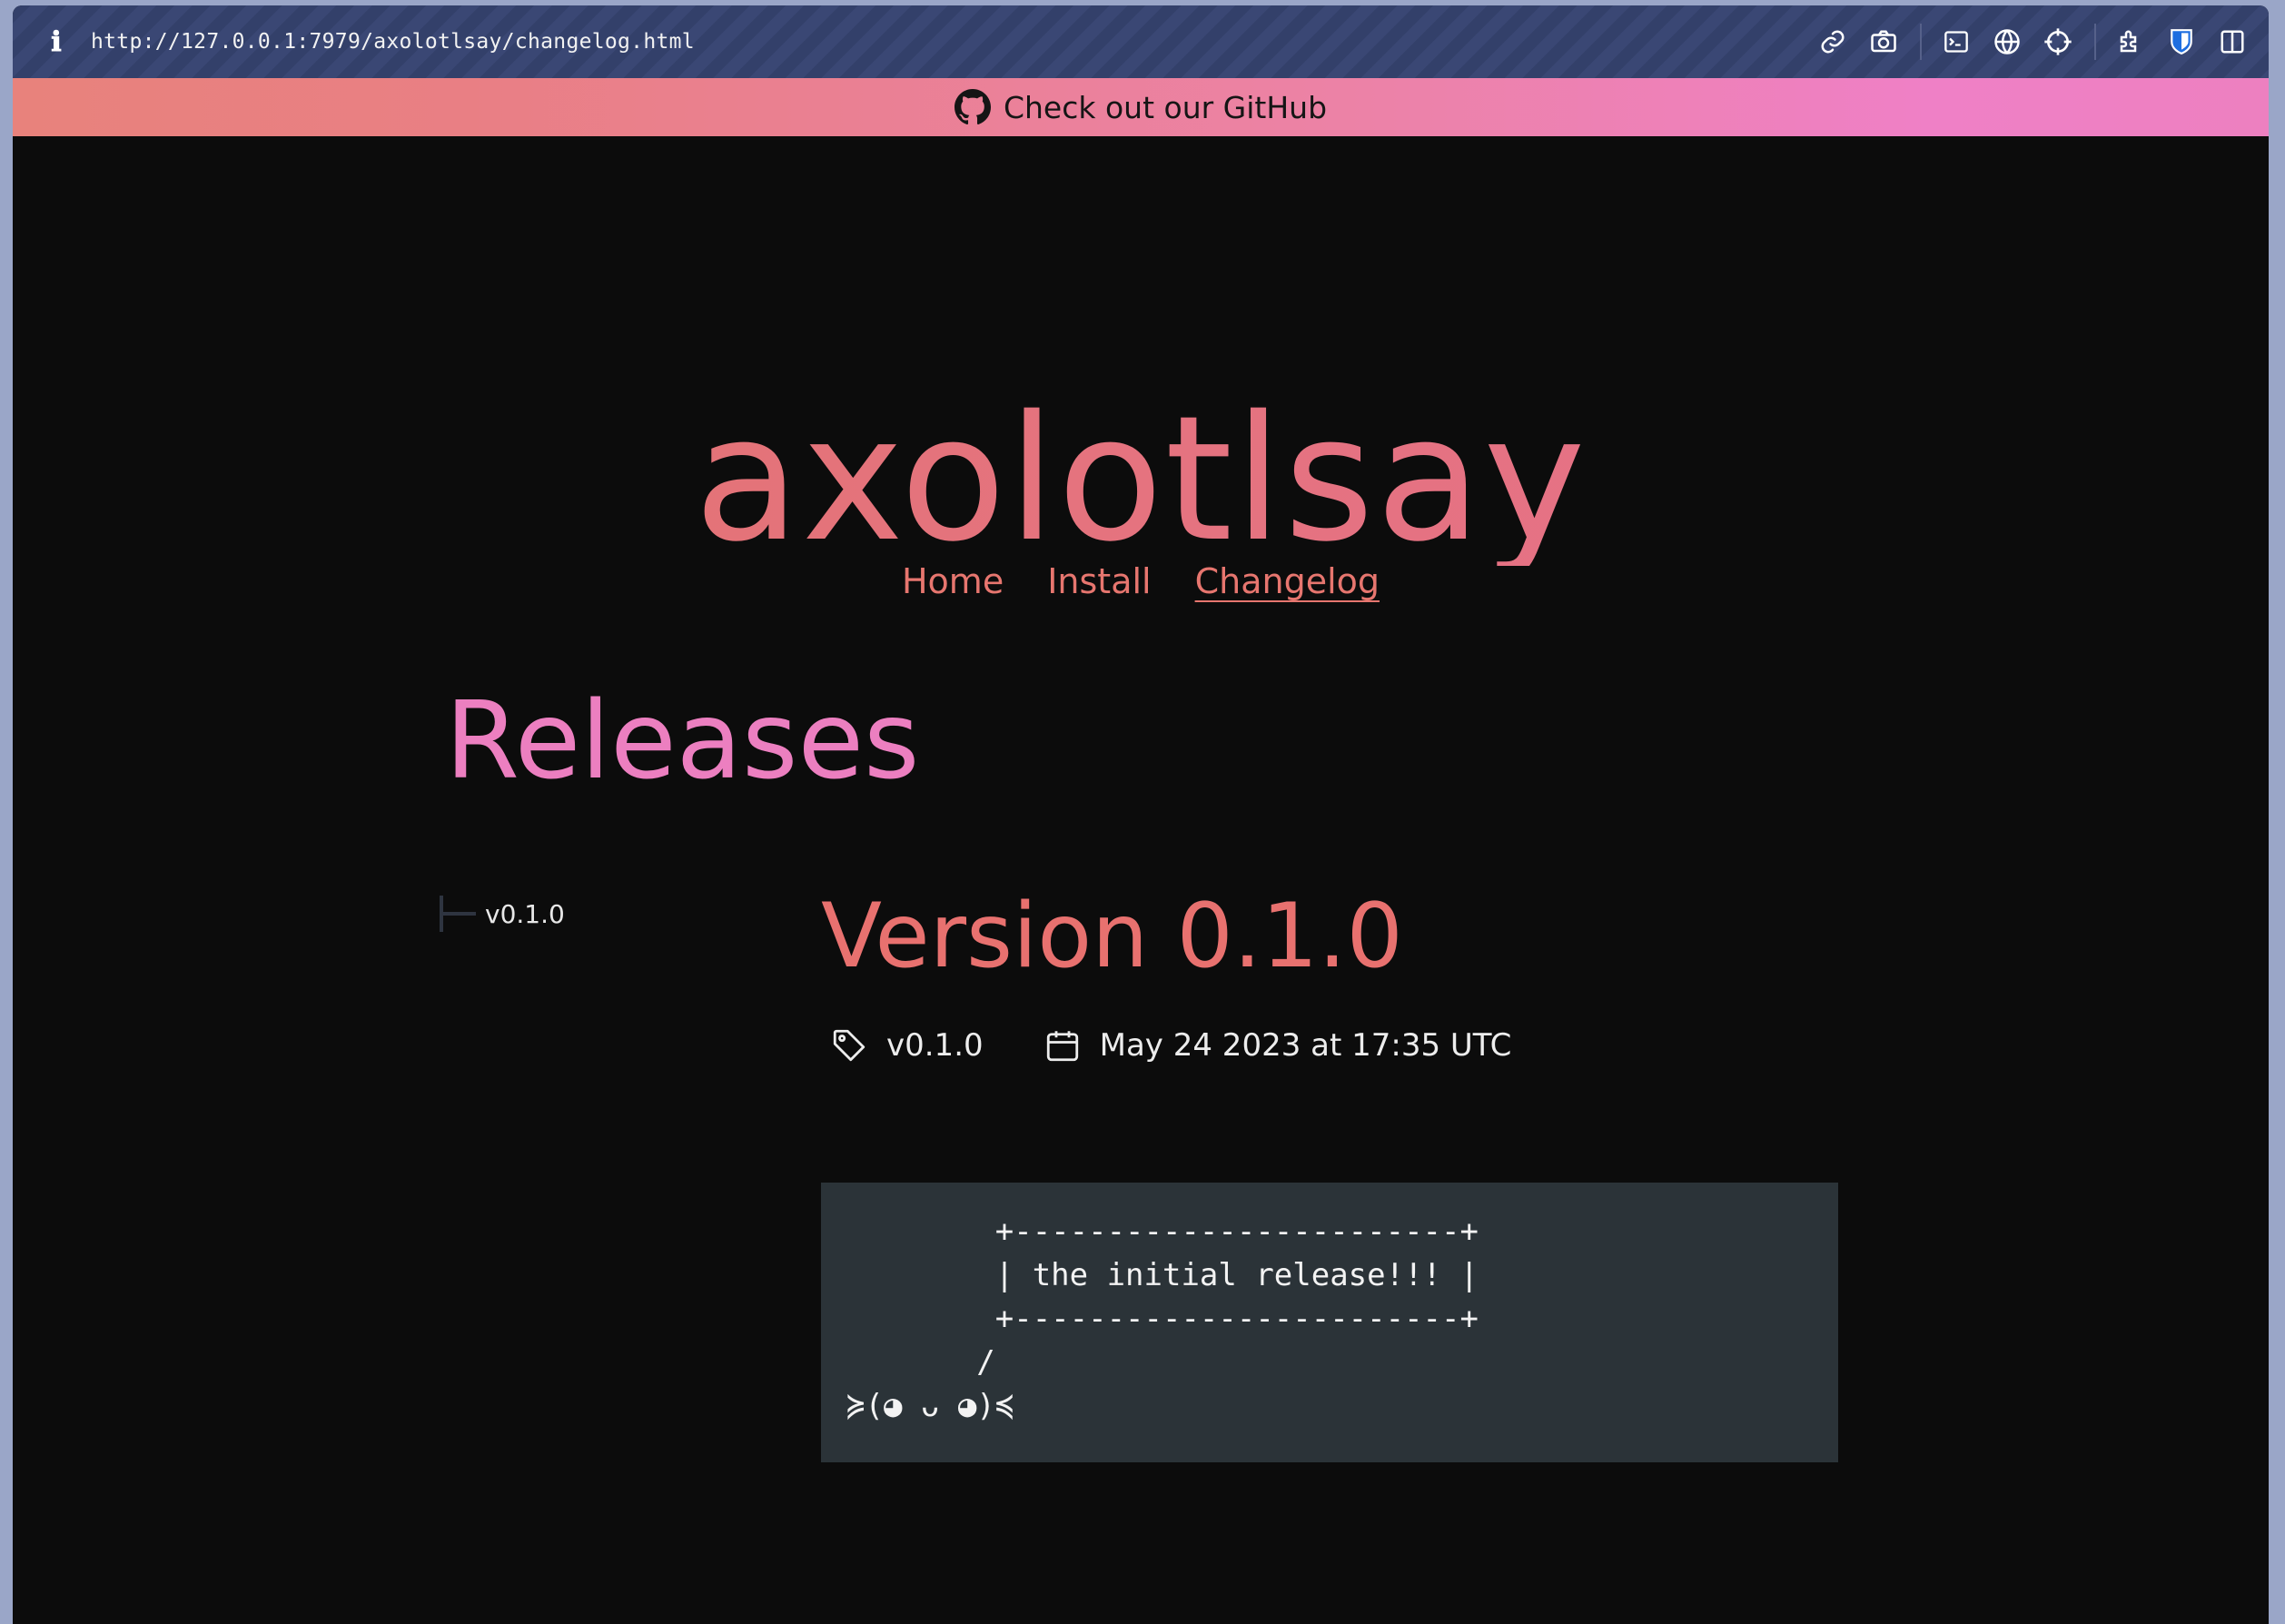 Image resolution: width=2285 pixels, height=1624 pixels. I want to click on release-title: Version 0.1.0, so click(1112, 936).